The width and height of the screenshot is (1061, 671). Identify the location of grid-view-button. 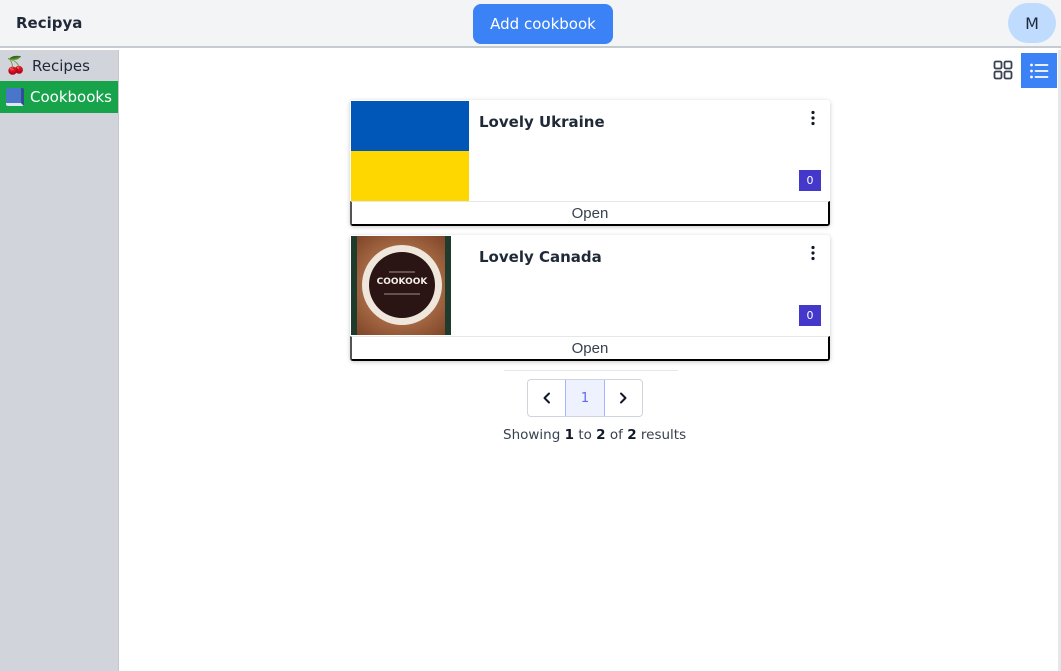
(1003, 70).